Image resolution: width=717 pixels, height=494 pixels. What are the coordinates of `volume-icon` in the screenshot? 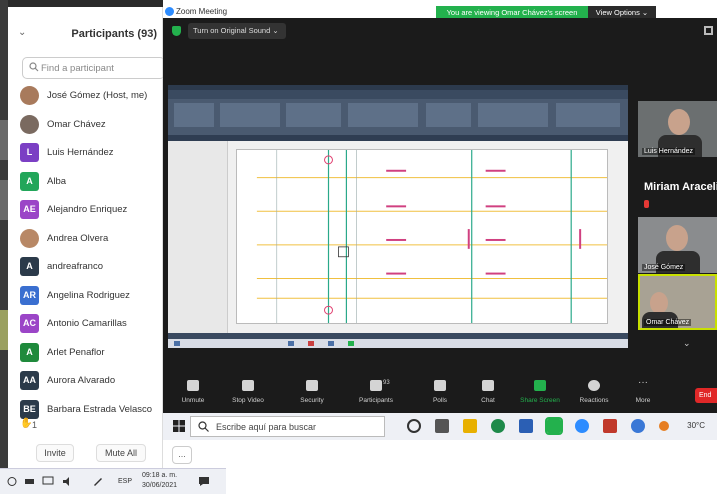 It's located at (68, 481).